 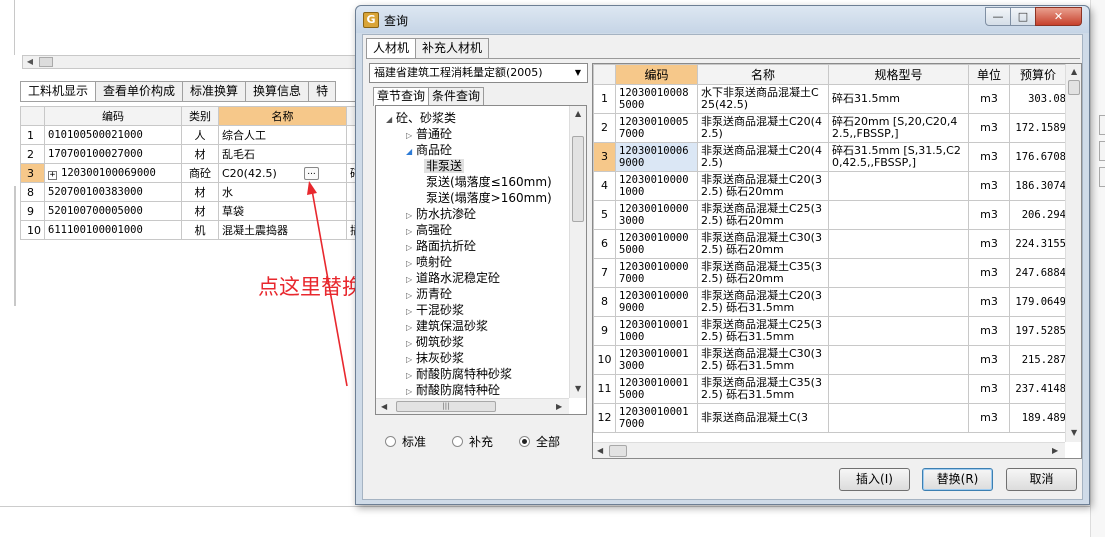 I want to click on row-category: 人, so click(x=200, y=135).